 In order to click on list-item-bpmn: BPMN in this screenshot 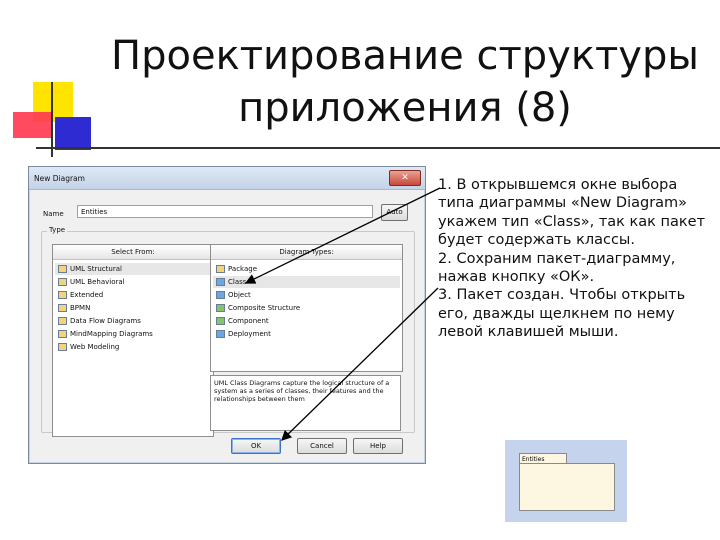, I will do `click(74, 308)`.